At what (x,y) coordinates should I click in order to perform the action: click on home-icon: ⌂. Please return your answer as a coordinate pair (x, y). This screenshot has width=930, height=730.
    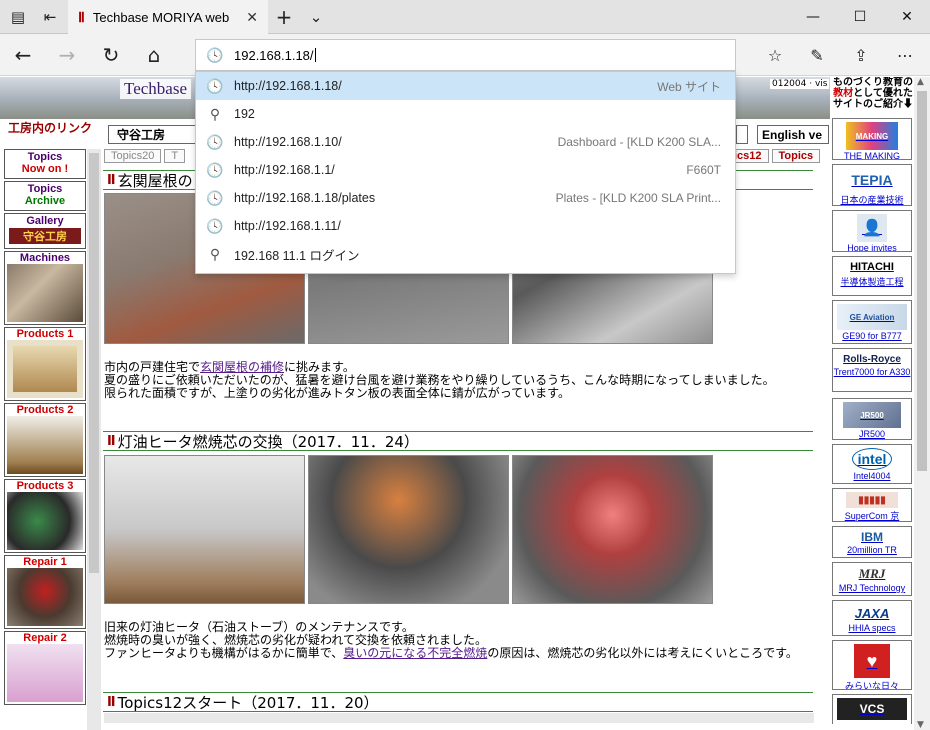
    Looking at the image, I should click on (154, 55).